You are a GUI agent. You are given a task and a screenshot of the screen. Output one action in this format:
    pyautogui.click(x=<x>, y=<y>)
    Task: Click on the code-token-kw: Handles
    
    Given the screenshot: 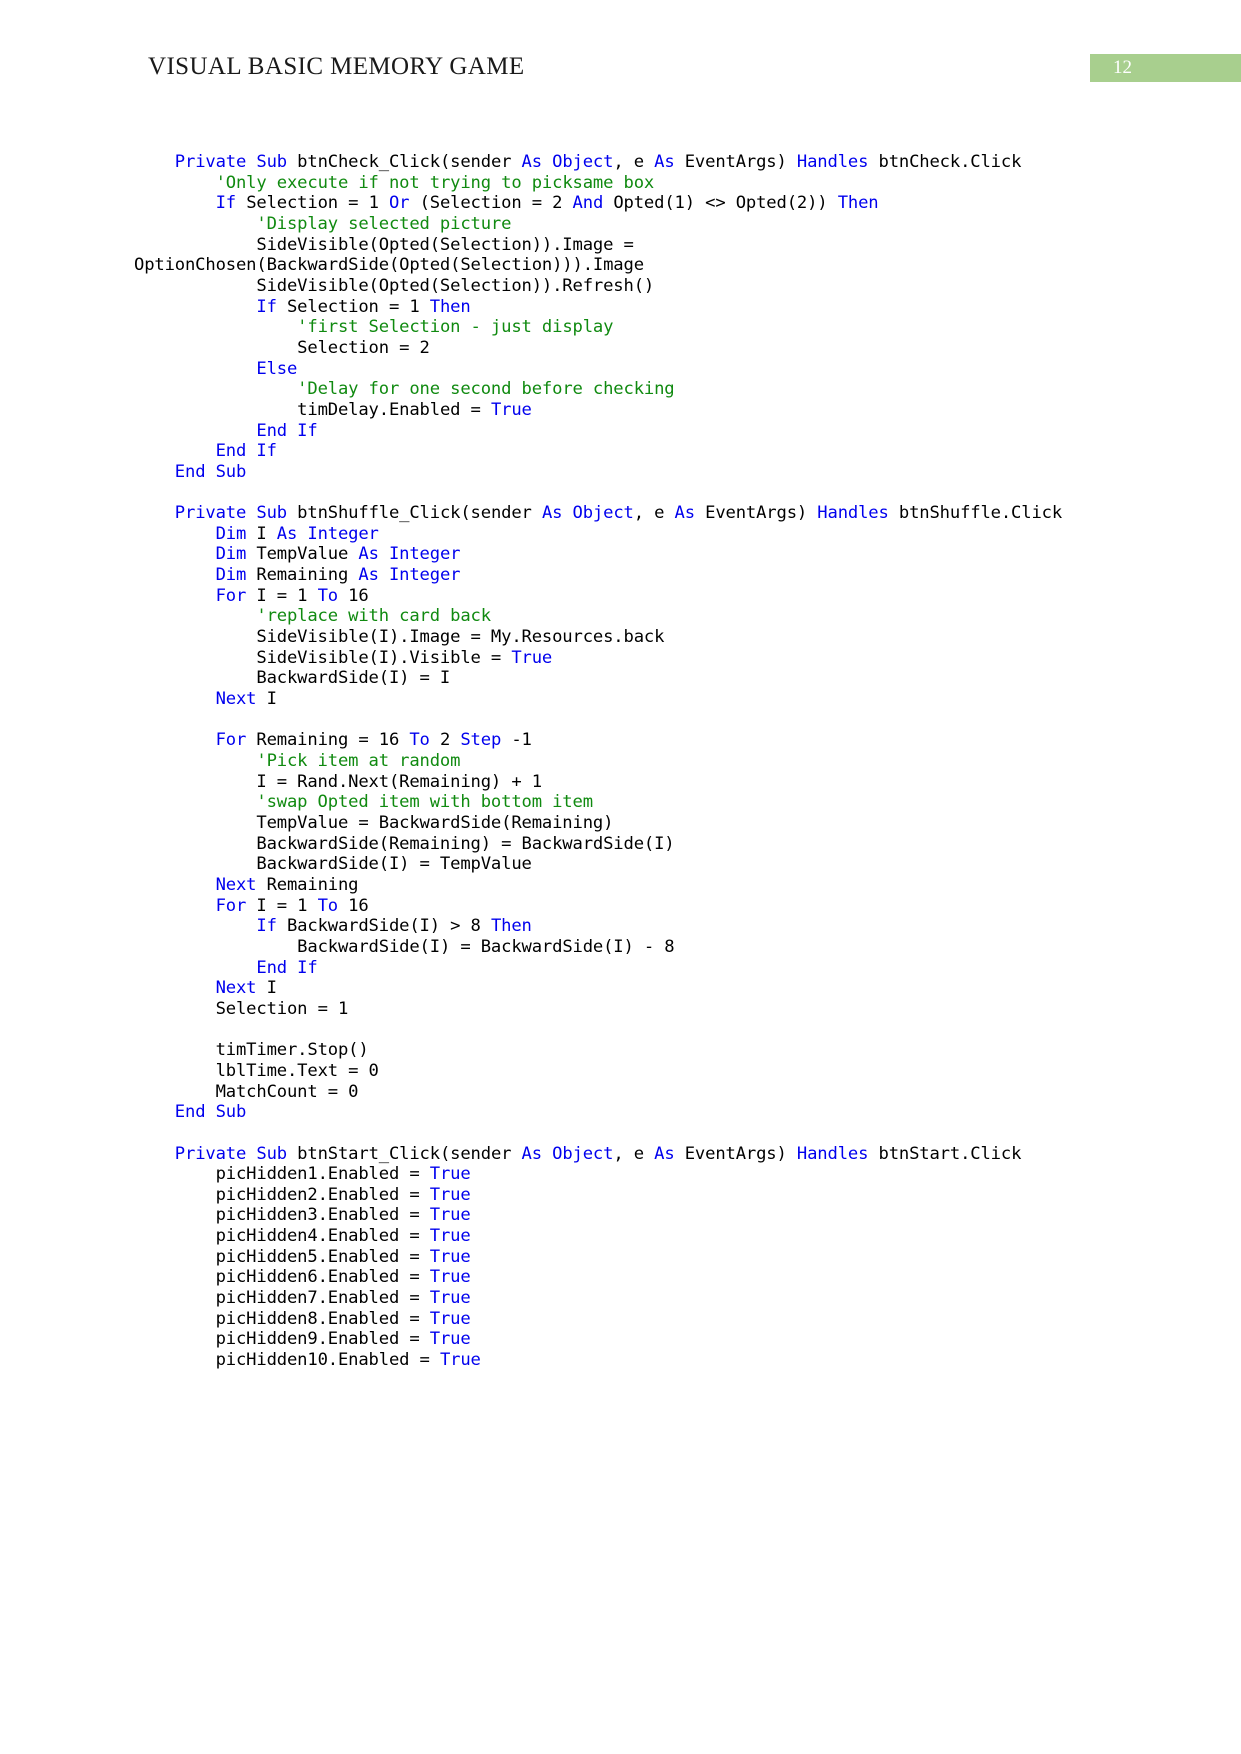 What is the action you would take?
    pyautogui.click(x=832, y=162)
    